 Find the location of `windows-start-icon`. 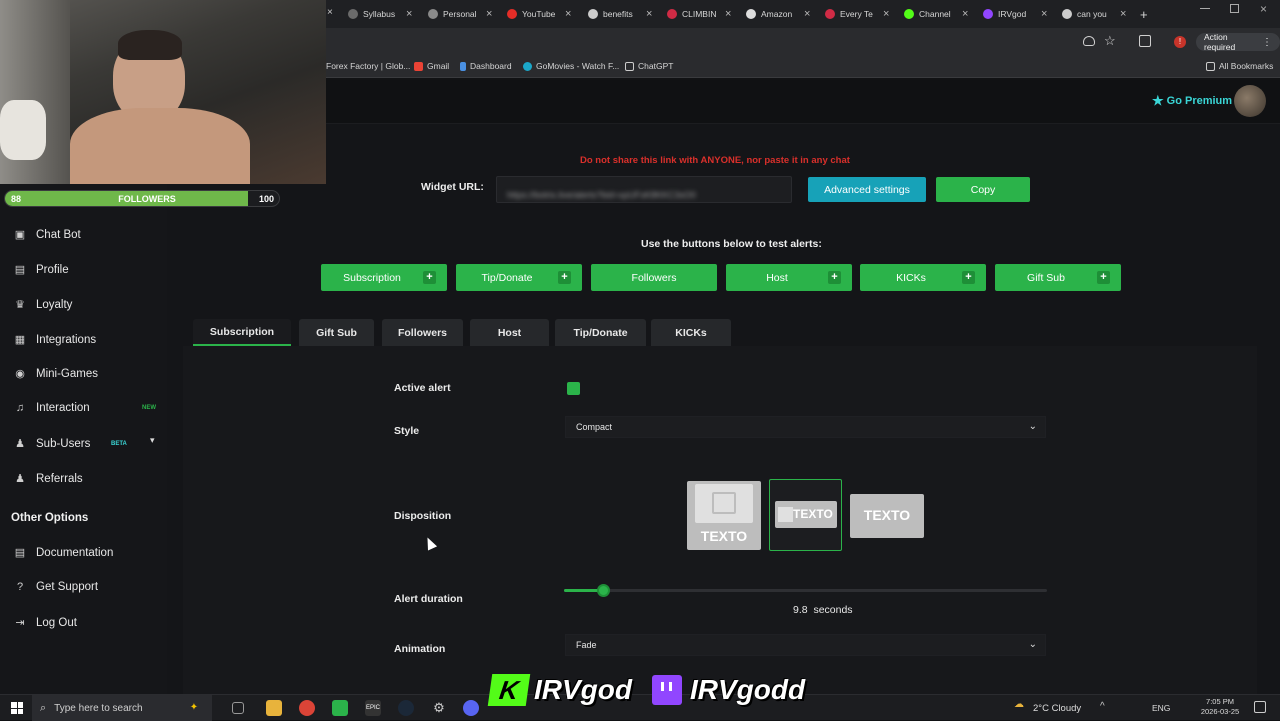

windows-start-icon is located at coordinates (17, 708).